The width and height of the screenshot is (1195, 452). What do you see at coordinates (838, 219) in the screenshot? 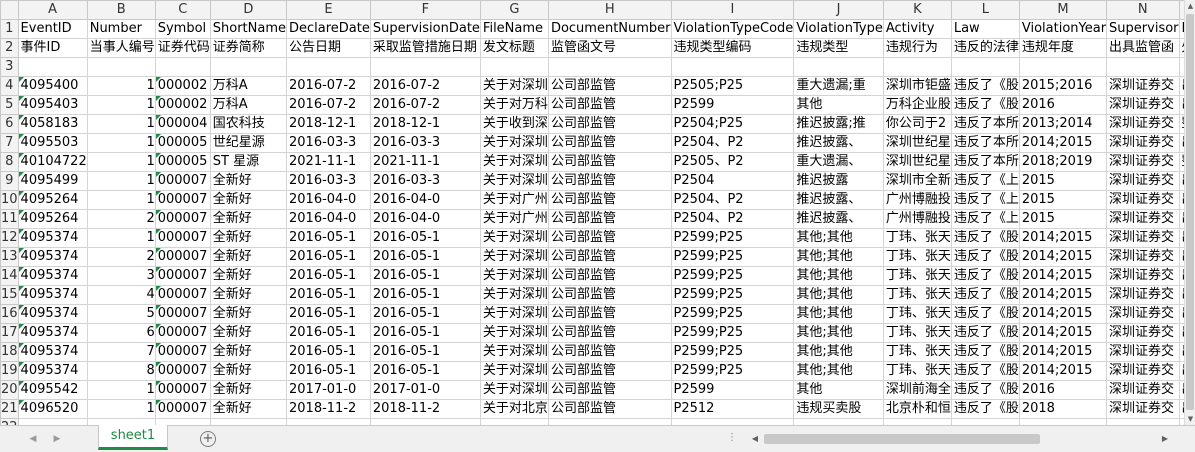
I see `cell-J: 推迟披露、` at bounding box center [838, 219].